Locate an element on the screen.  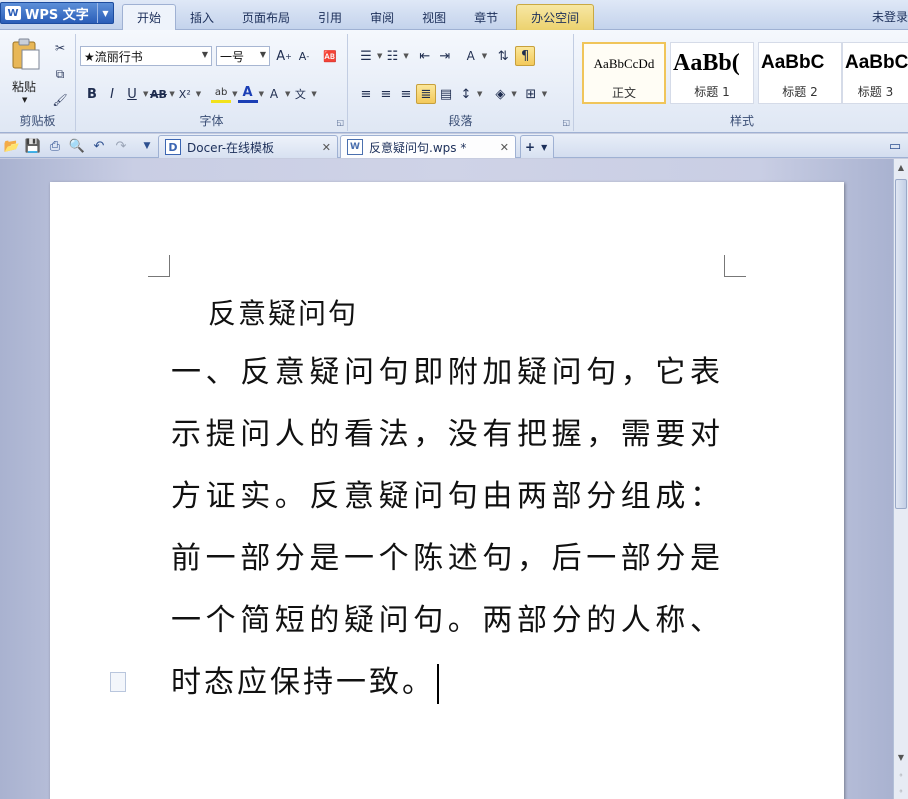
tab-page-layout: 页面布局 is located at coordinates (266, 17).